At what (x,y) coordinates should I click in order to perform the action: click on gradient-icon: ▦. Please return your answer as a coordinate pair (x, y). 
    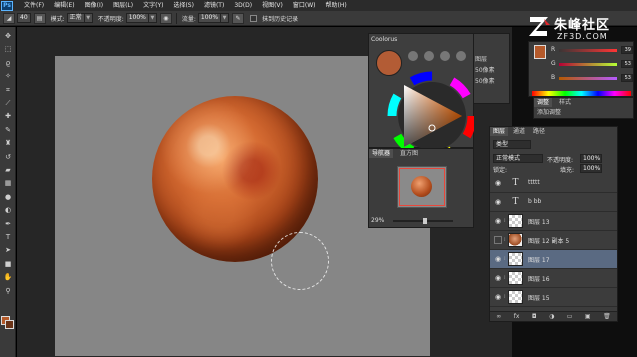
    Looking at the image, I should click on (8, 183).